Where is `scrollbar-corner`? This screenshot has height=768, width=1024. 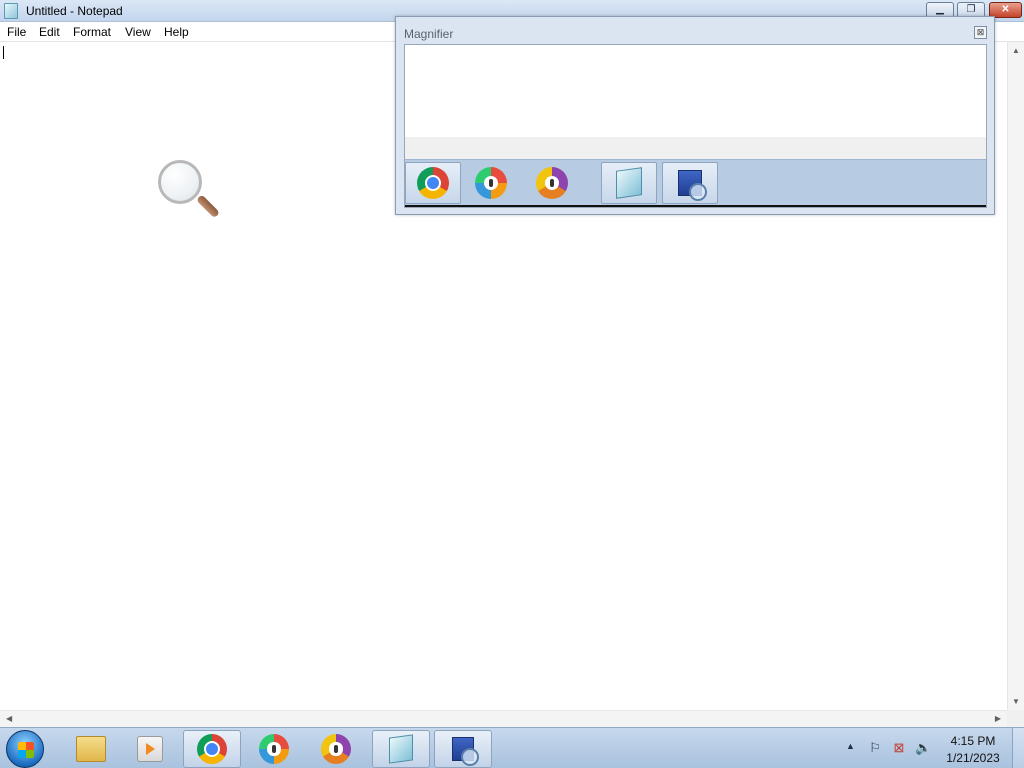 scrollbar-corner is located at coordinates (1015, 718).